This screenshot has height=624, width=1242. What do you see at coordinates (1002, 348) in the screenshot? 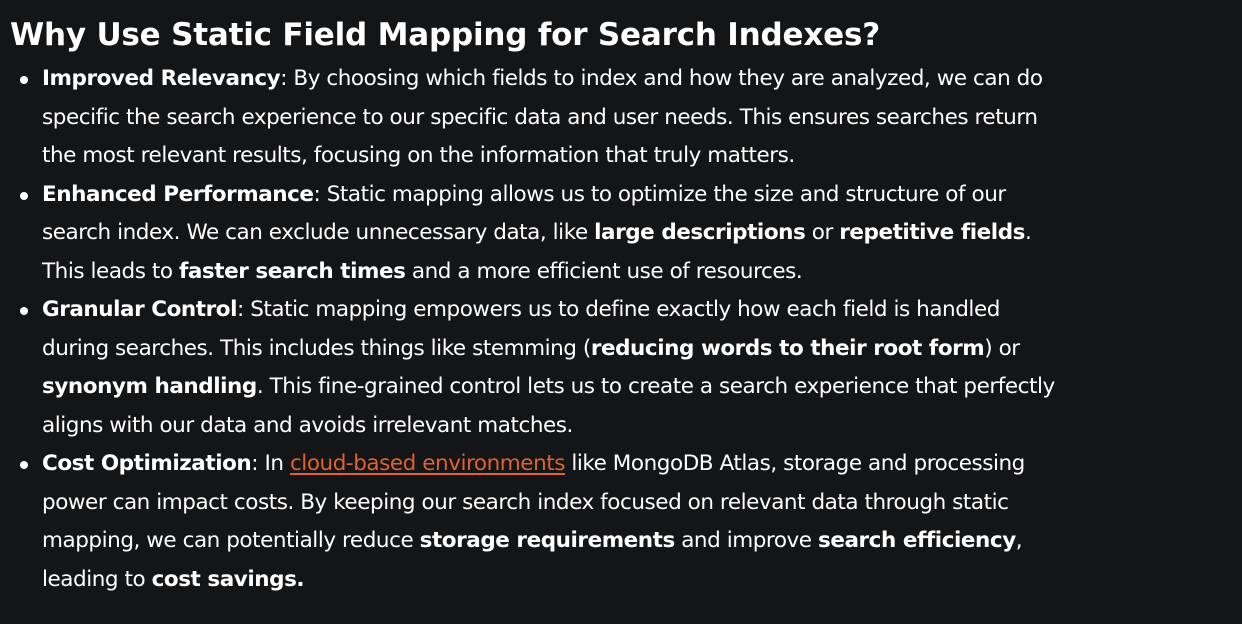
I see `item-text: ) or` at bounding box center [1002, 348].